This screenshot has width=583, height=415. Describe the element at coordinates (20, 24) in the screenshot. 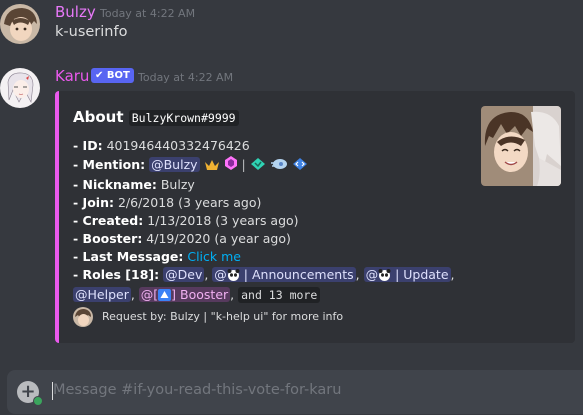

I see `avatar-bulzy` at that location.